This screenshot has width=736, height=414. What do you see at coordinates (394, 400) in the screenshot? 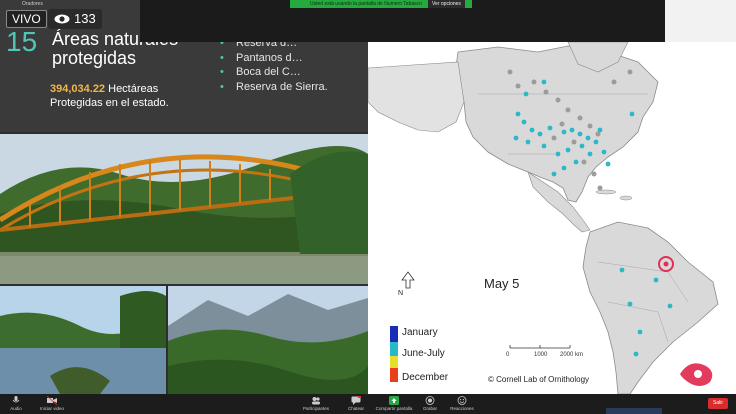
I see `share-screen-icon` at bounding box center [394, 400].